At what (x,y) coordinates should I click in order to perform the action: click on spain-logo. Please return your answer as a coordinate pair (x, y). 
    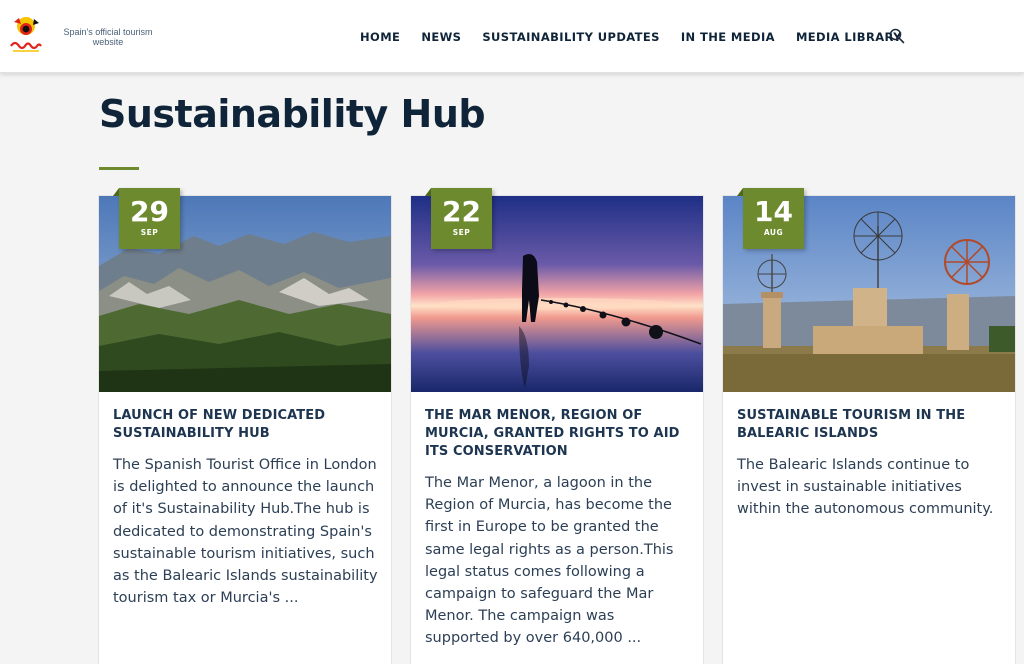
    Looking at the image, I should click on (26, 36).